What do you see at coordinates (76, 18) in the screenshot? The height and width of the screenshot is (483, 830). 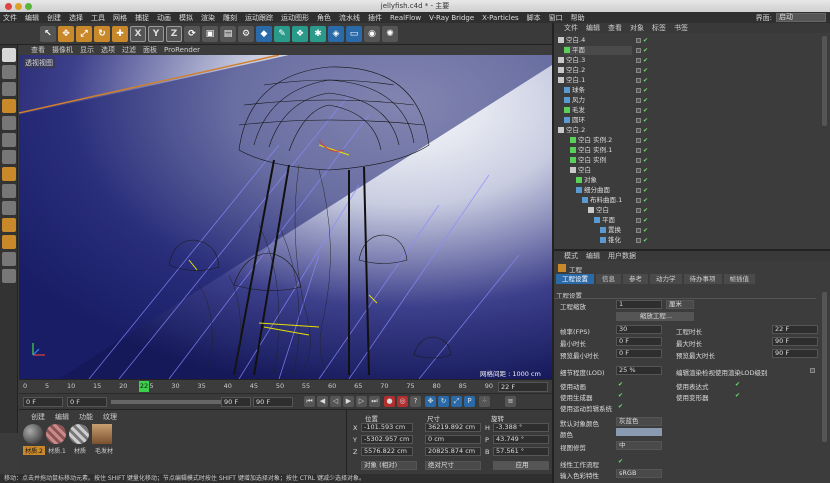 I see `menu-item: 选择` at bounding box center [76, 18].